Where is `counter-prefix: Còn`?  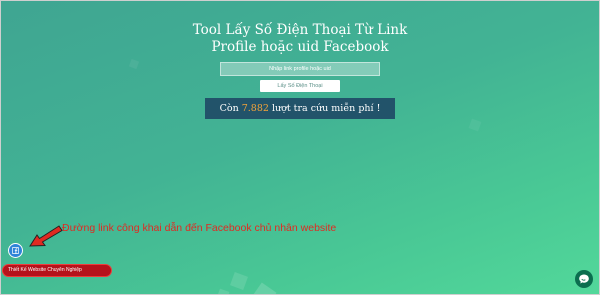
counter-prefix: Còn is located at coordinates (229, 108).